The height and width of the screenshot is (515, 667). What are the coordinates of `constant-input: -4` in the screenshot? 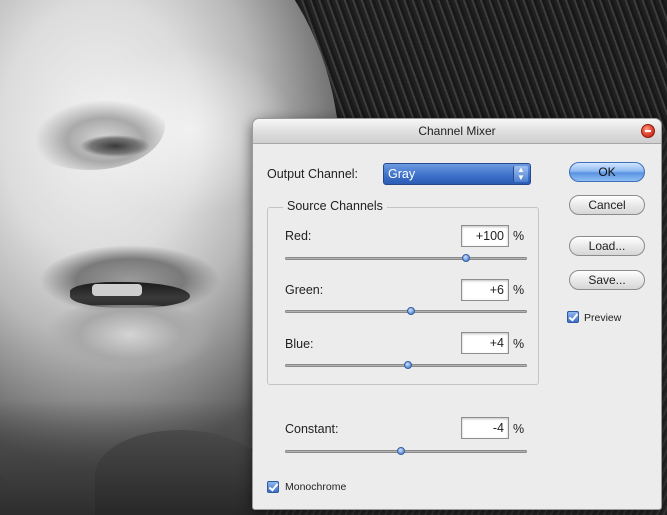 It's located at (485, 428).